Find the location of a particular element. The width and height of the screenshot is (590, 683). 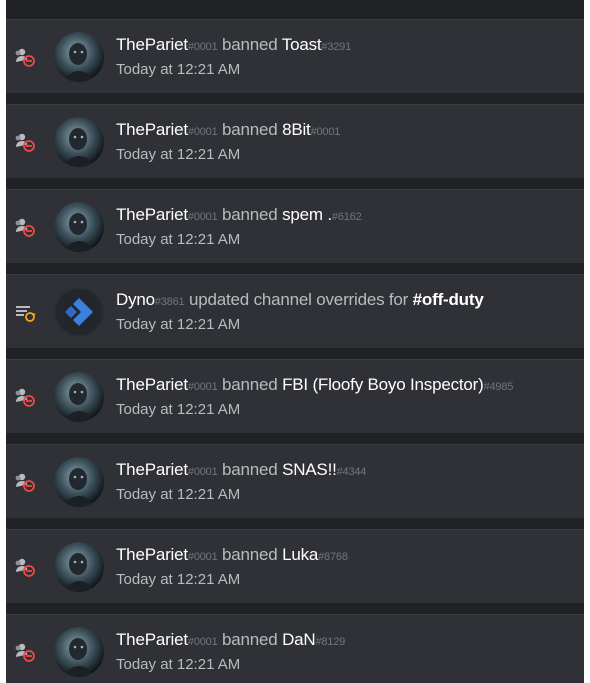

target-name: FBI (Floofy Boyo Inspector) is located at coordinates (383, 384).